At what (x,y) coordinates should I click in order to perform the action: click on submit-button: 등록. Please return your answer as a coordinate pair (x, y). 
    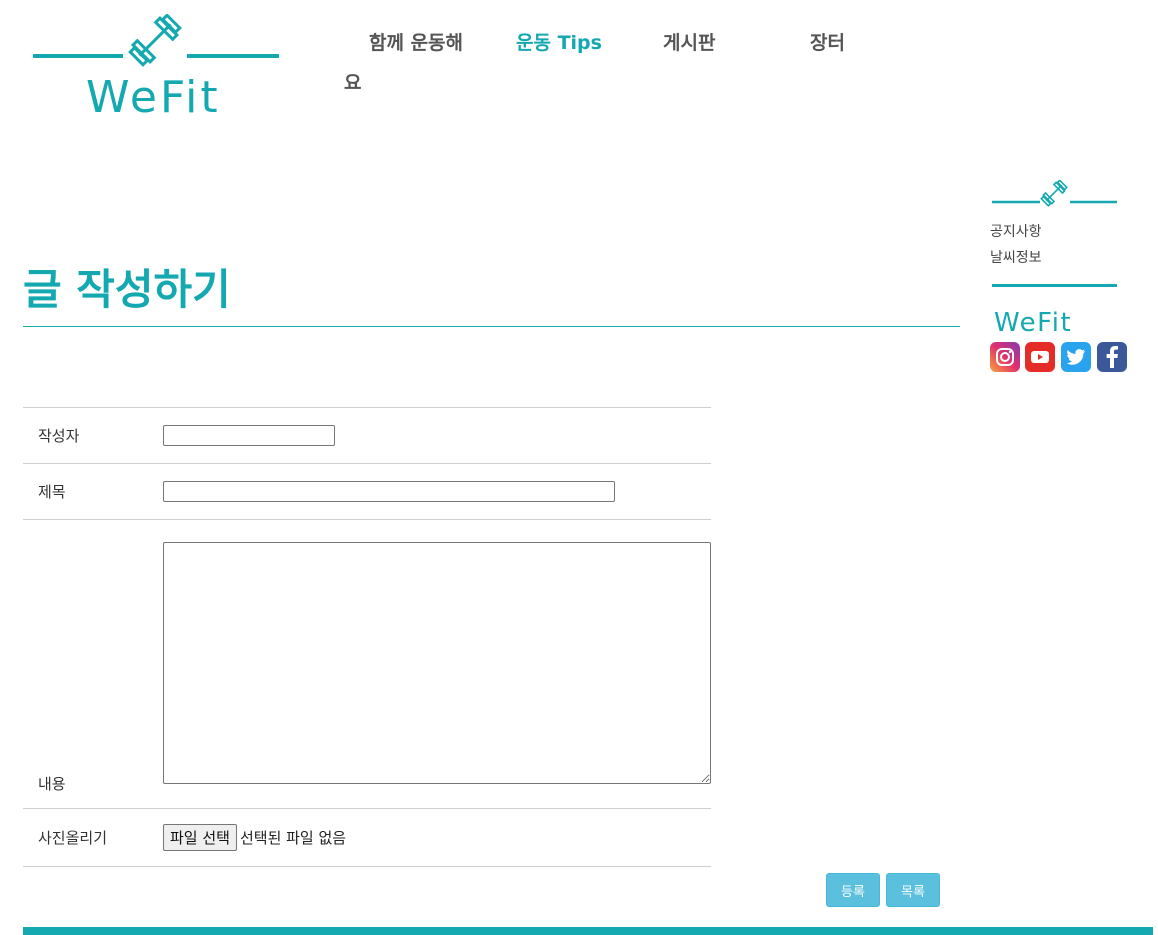
    Looking at the image, I should click on (853, 890).